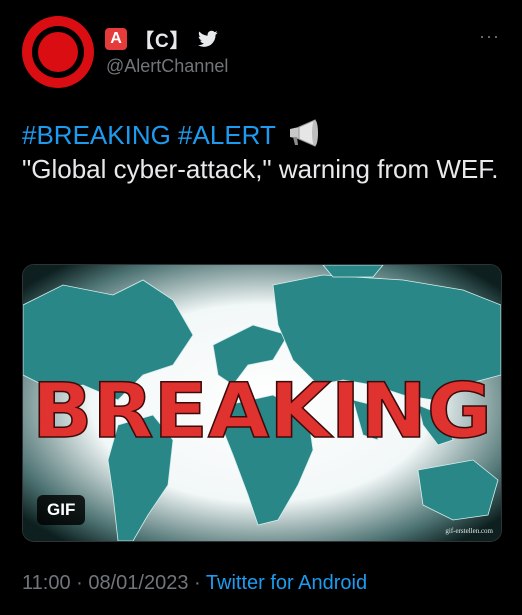 The height and width of the screenshot is (615, 522). I want to click on breaking-headline: BREAKING, so click(262, 410).